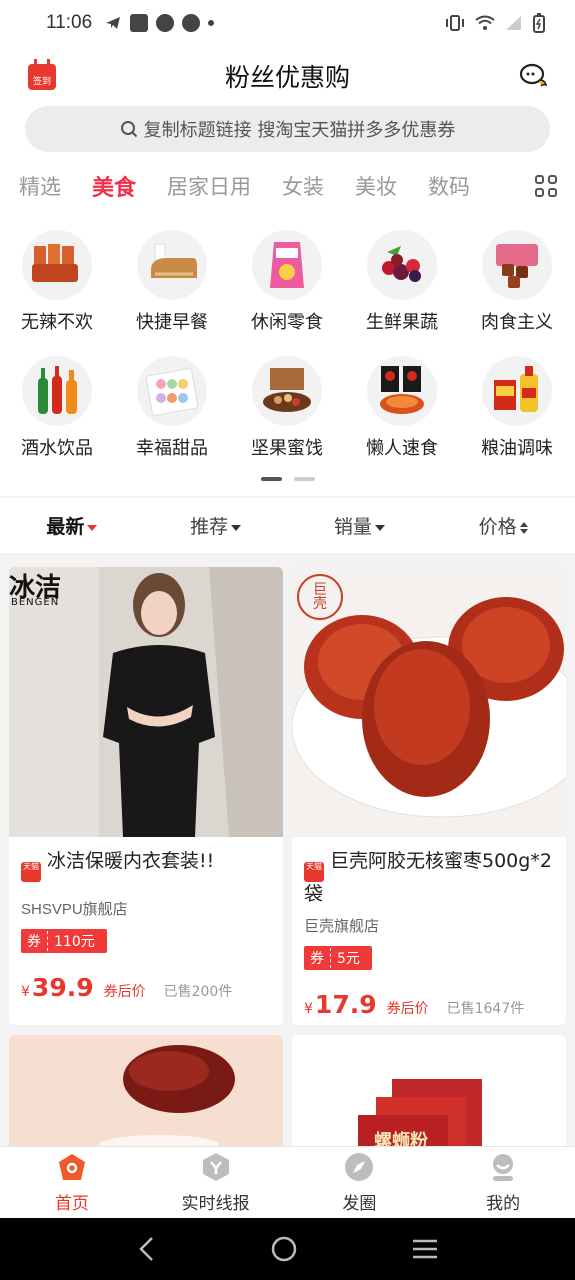  I want to click on sort-recommend: 推荐, so click(216, 525).